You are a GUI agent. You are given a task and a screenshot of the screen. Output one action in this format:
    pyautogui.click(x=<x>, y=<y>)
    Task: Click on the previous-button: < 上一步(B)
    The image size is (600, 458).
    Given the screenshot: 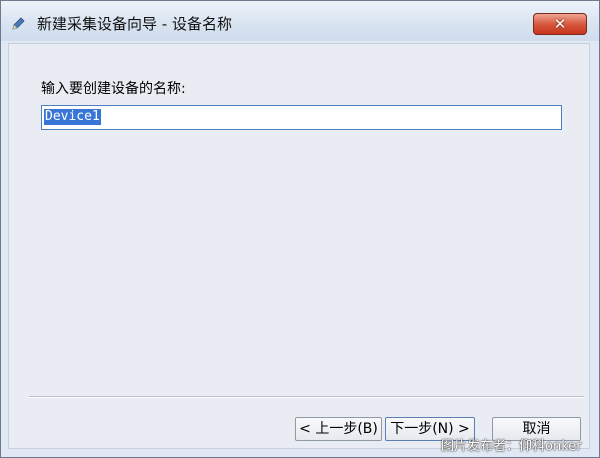 What is the action you would take?
    pyautogui.click(x=338, y=429)
    